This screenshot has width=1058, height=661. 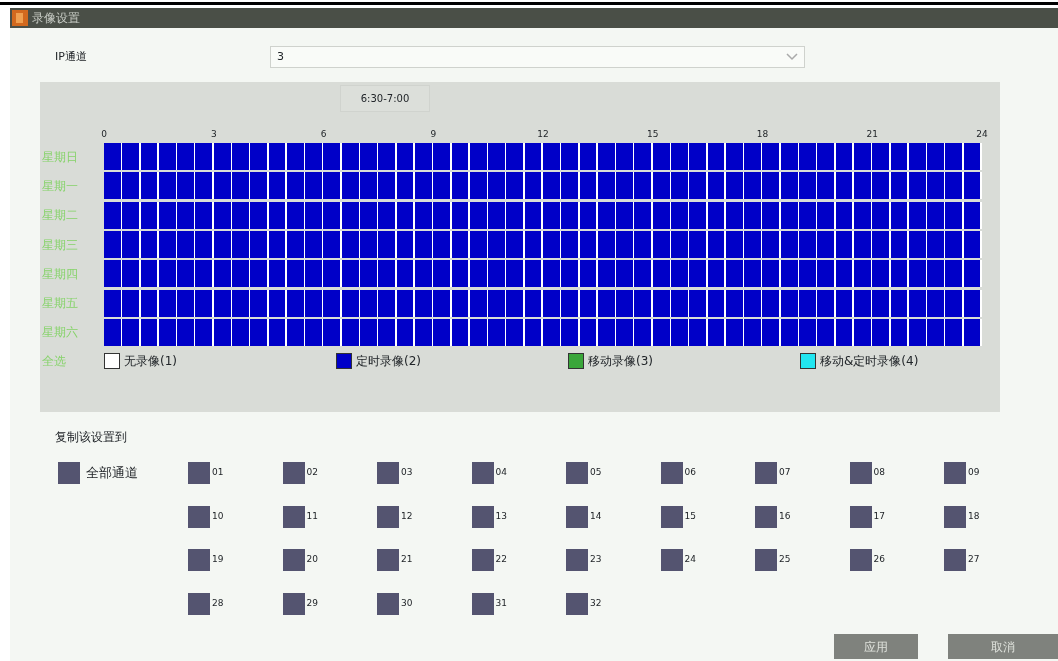 What do you see at coordinates (235, 516) in the screenshot?
I see `channel-checkbox: 10` at bounding box center [235, 516].